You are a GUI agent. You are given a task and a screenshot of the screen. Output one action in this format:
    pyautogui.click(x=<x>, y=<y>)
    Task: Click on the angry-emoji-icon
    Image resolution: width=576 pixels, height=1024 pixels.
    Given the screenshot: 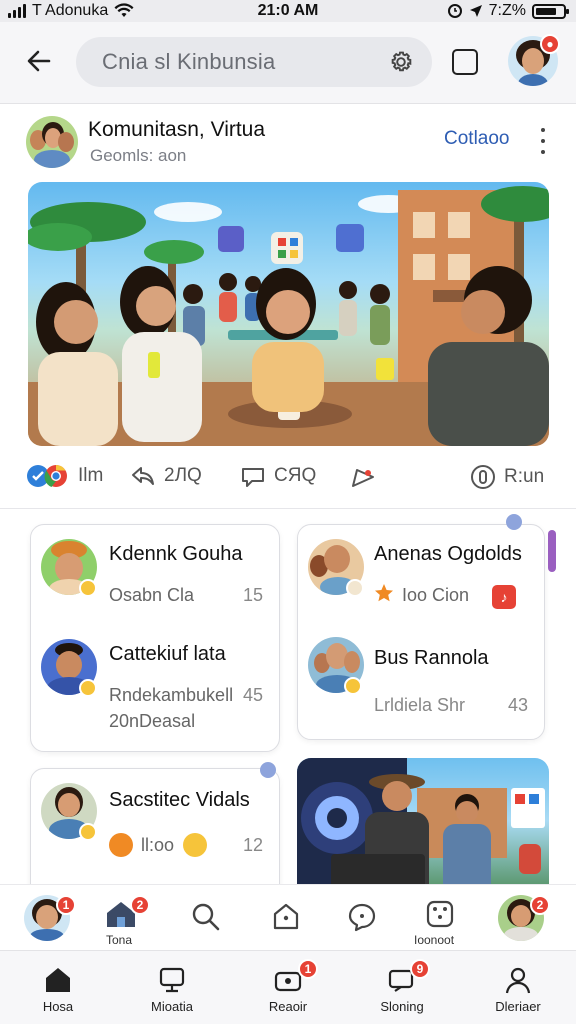 What is the action you would take?
    pyautogui.click(x=121, y=845)
    